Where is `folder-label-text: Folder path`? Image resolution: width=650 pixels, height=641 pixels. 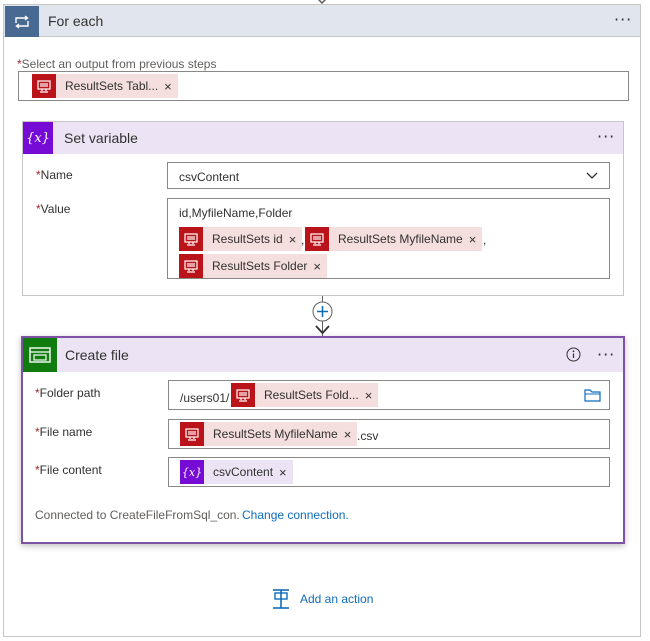
folder-label-text: Folder path is located at coordinates (70, 393).